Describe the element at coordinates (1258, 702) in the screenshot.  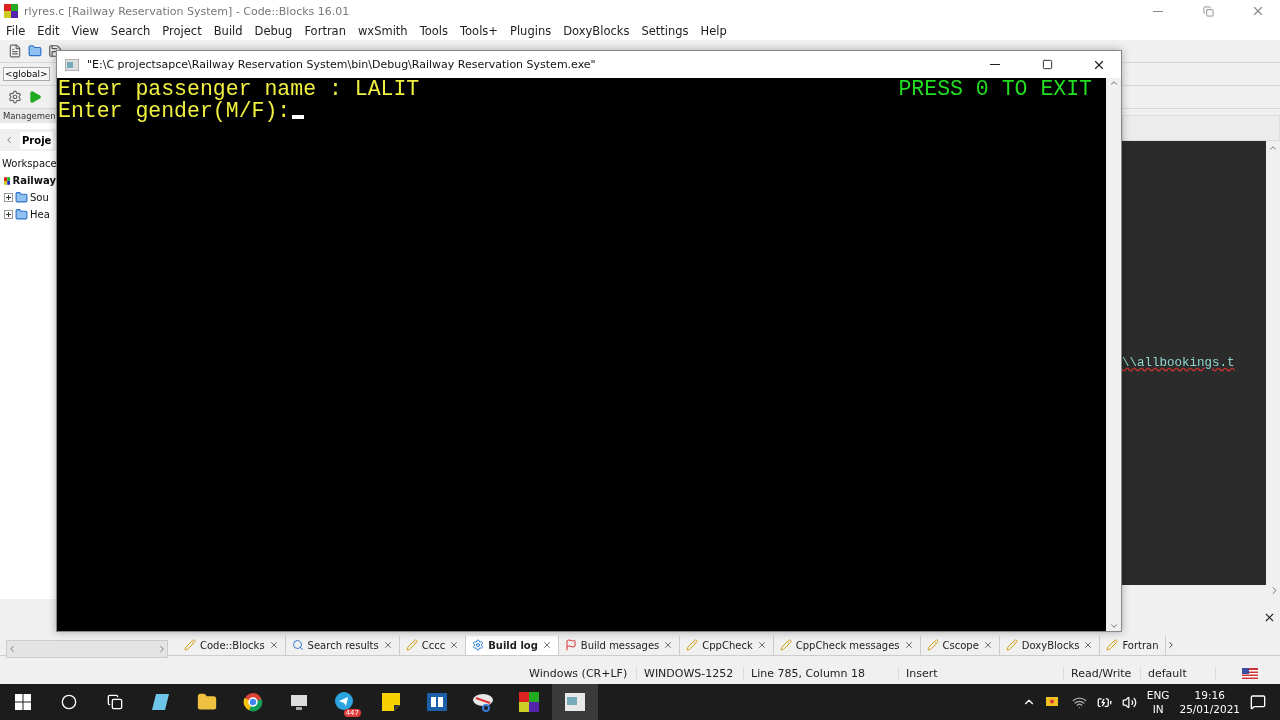
I see `notification-icon` at that location.